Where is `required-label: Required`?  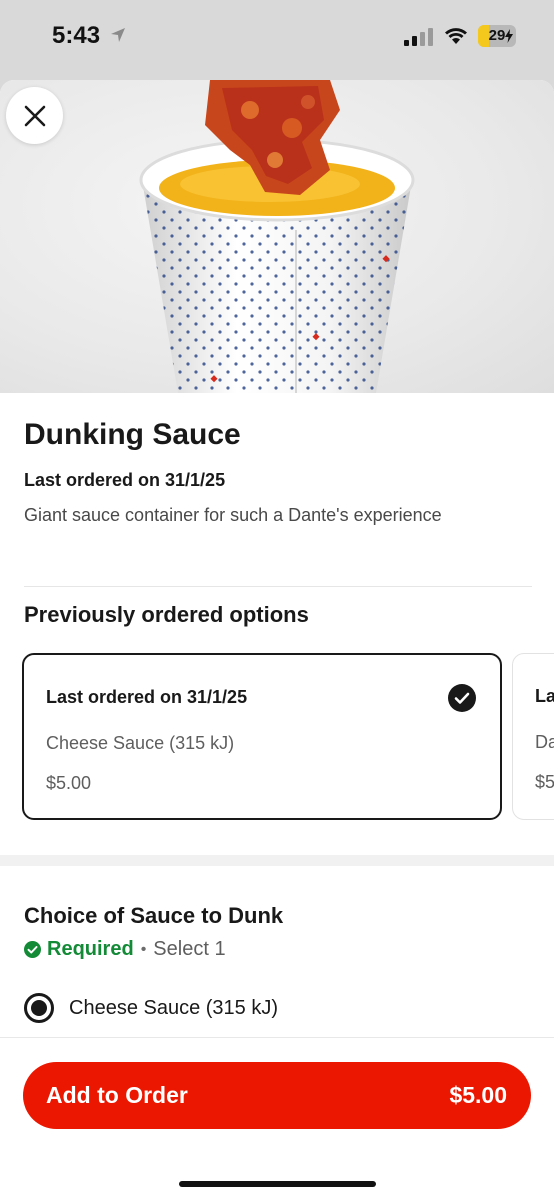
required-label: Required is located at coordinates (90, 949).